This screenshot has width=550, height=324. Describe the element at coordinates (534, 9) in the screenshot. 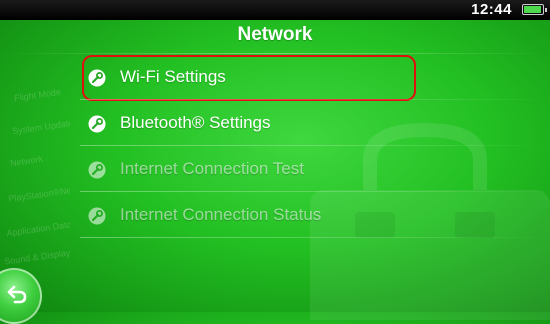

I see `battery-icon` at that location.